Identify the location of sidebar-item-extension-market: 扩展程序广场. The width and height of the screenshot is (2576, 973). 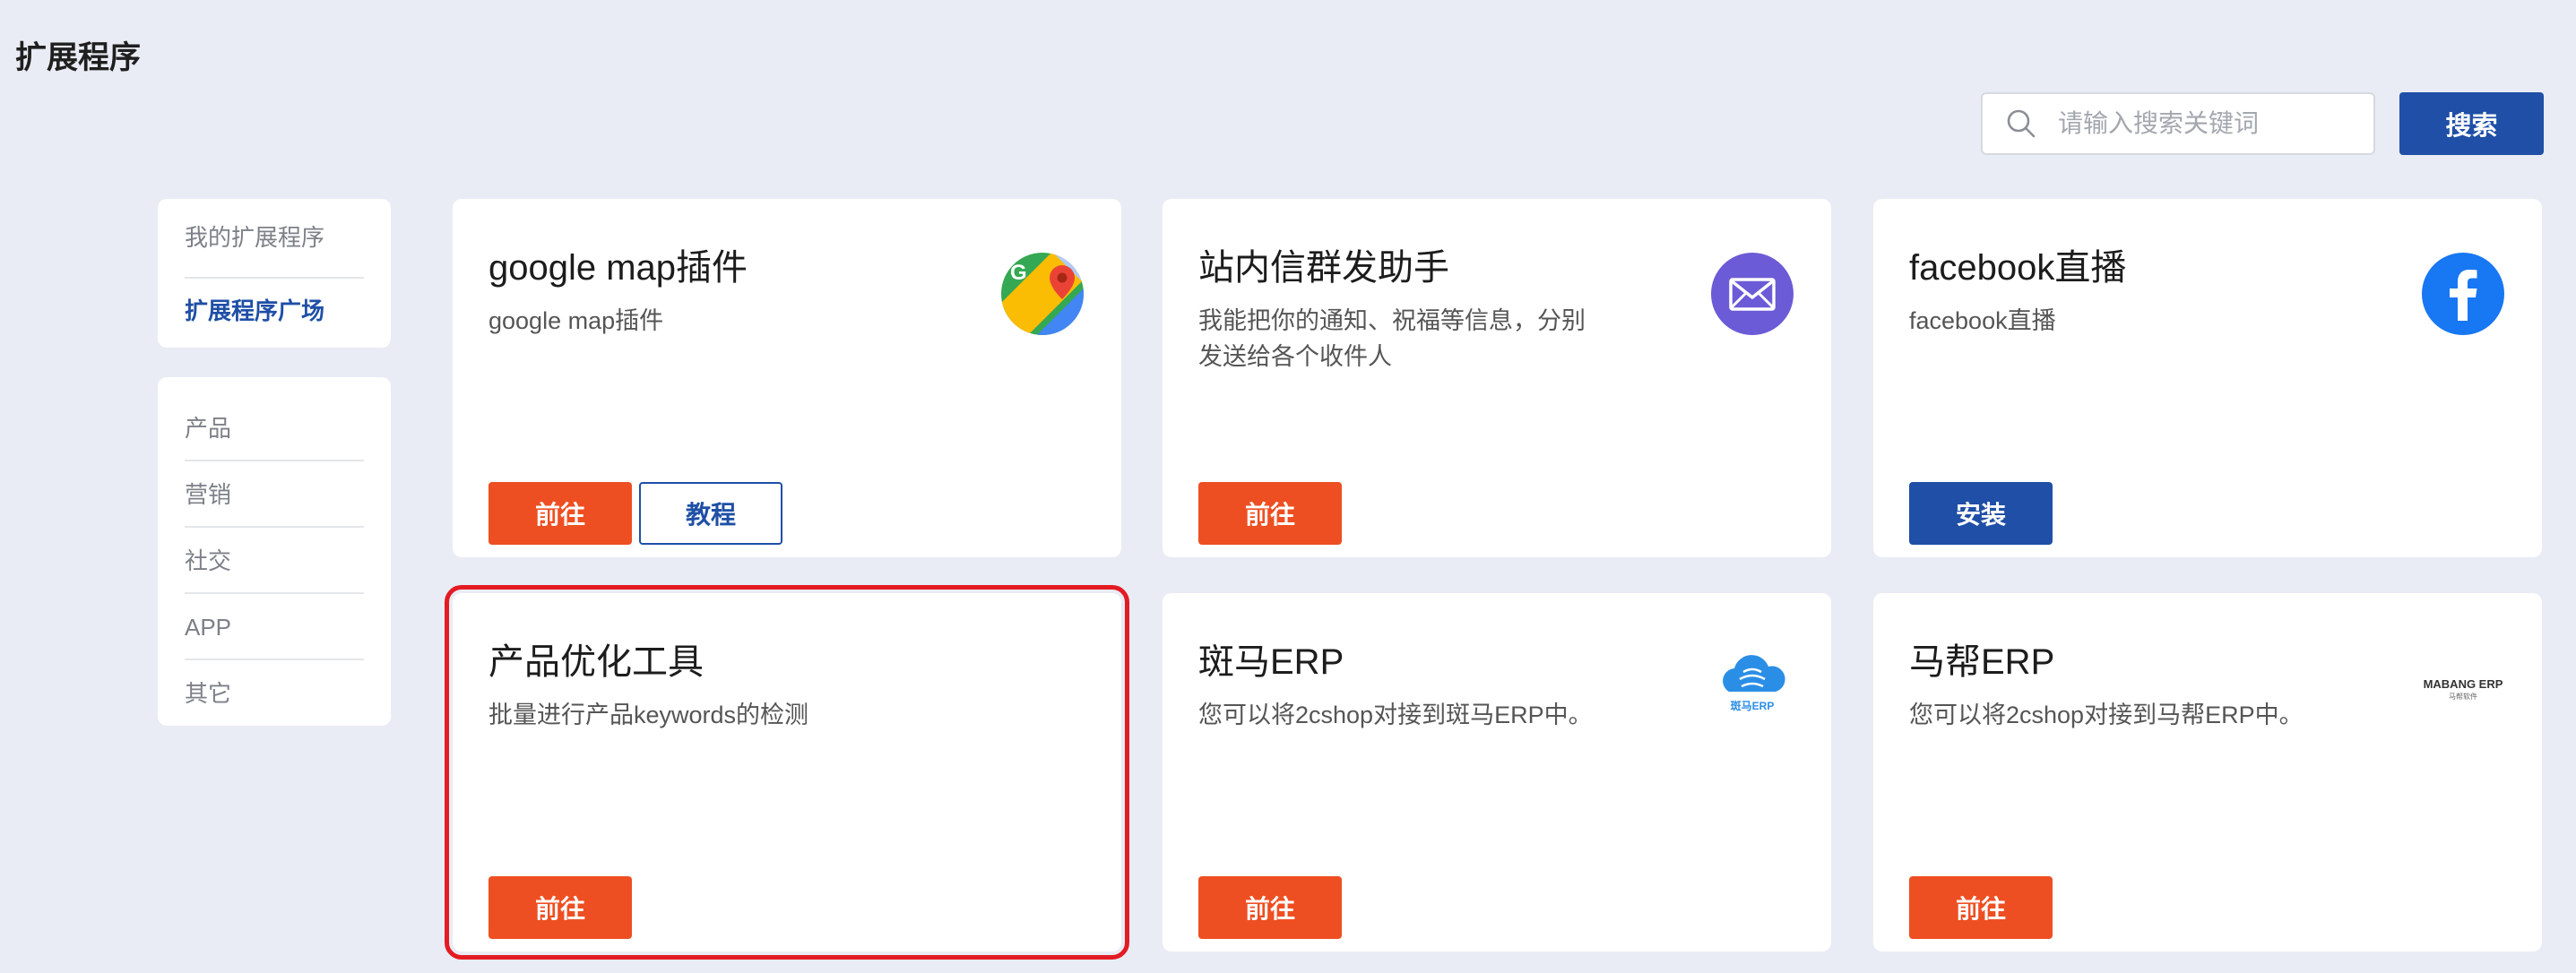
(274, 312).